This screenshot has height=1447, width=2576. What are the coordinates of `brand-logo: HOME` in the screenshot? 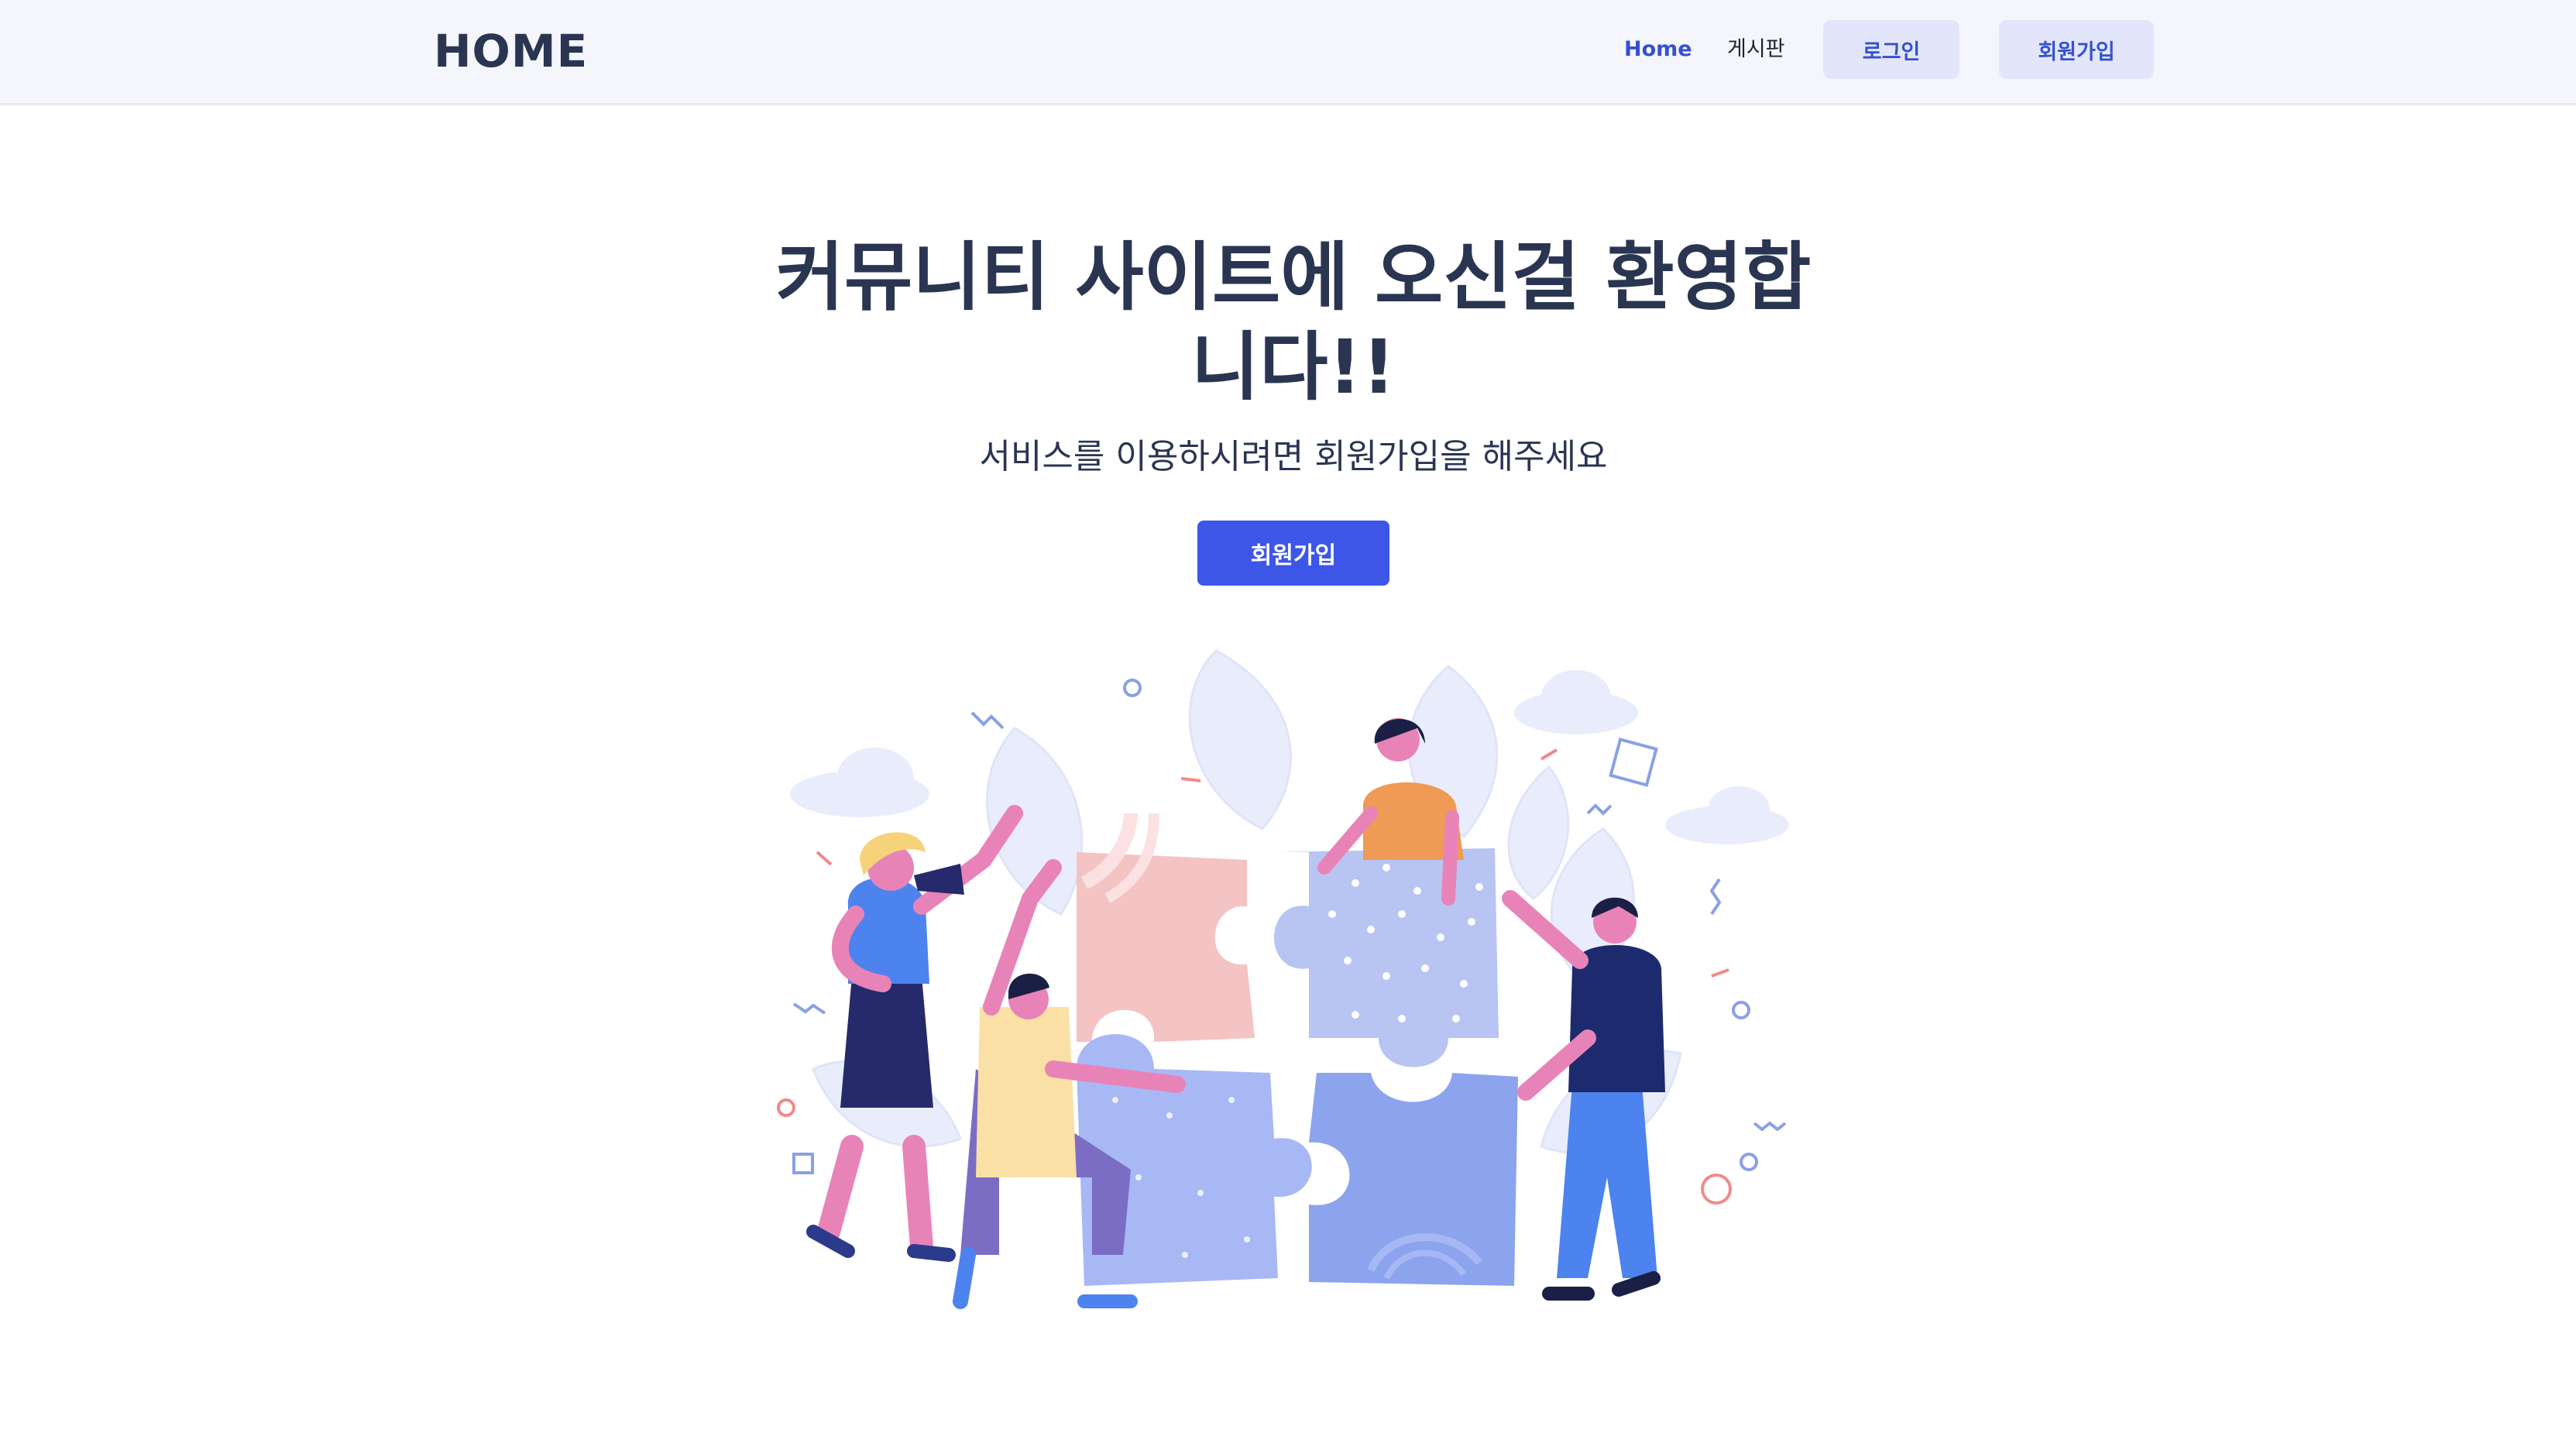 It's located at (511, 51).